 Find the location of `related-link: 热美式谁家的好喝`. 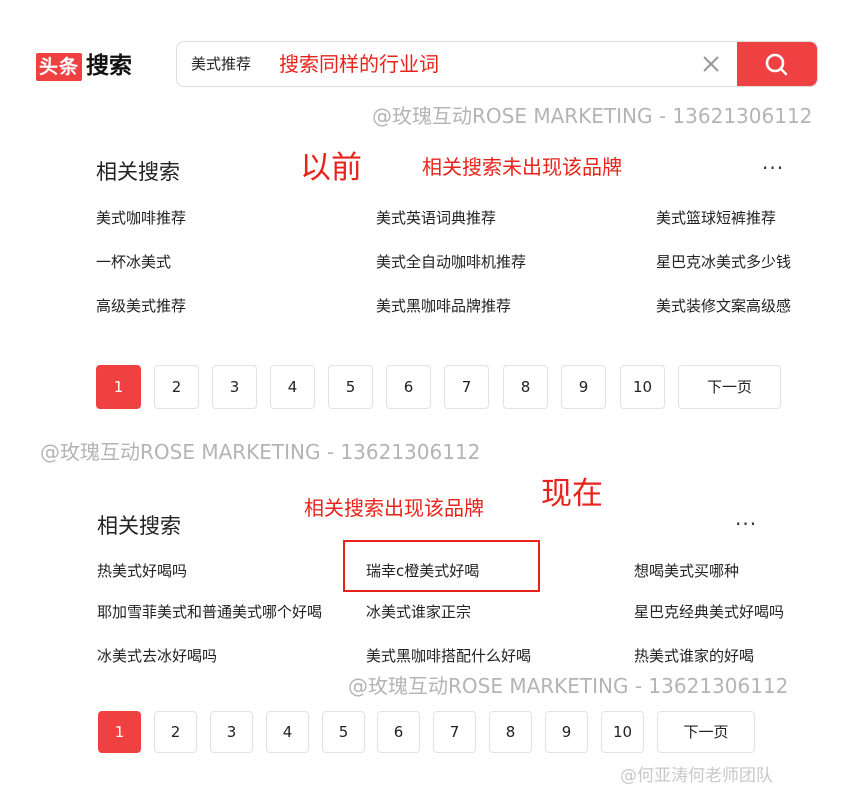

related-link: 热美式谁家的好喝 is located at coordinates (694, 655).